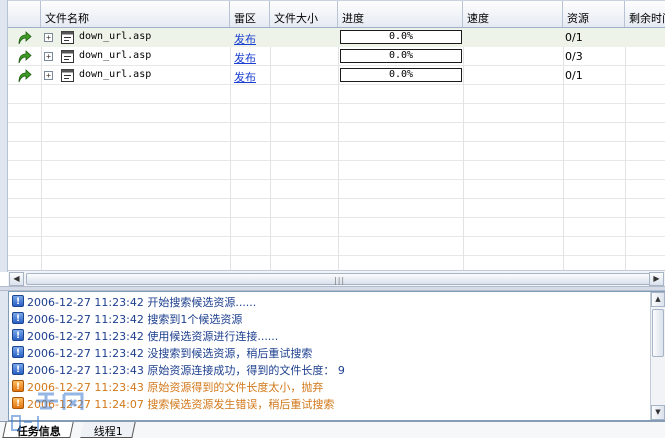 Image resolution: width=665 pixels, height=438 pixels. What do you see at coordinates (513, 14) in the screenshot?
I see `header-speed: 速度` at bounding box center [513, 14].